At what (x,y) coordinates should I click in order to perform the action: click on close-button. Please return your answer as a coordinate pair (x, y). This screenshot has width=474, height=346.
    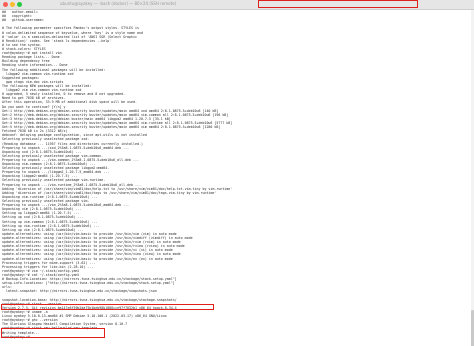
    Looking at the image, I should click on (5, 4).